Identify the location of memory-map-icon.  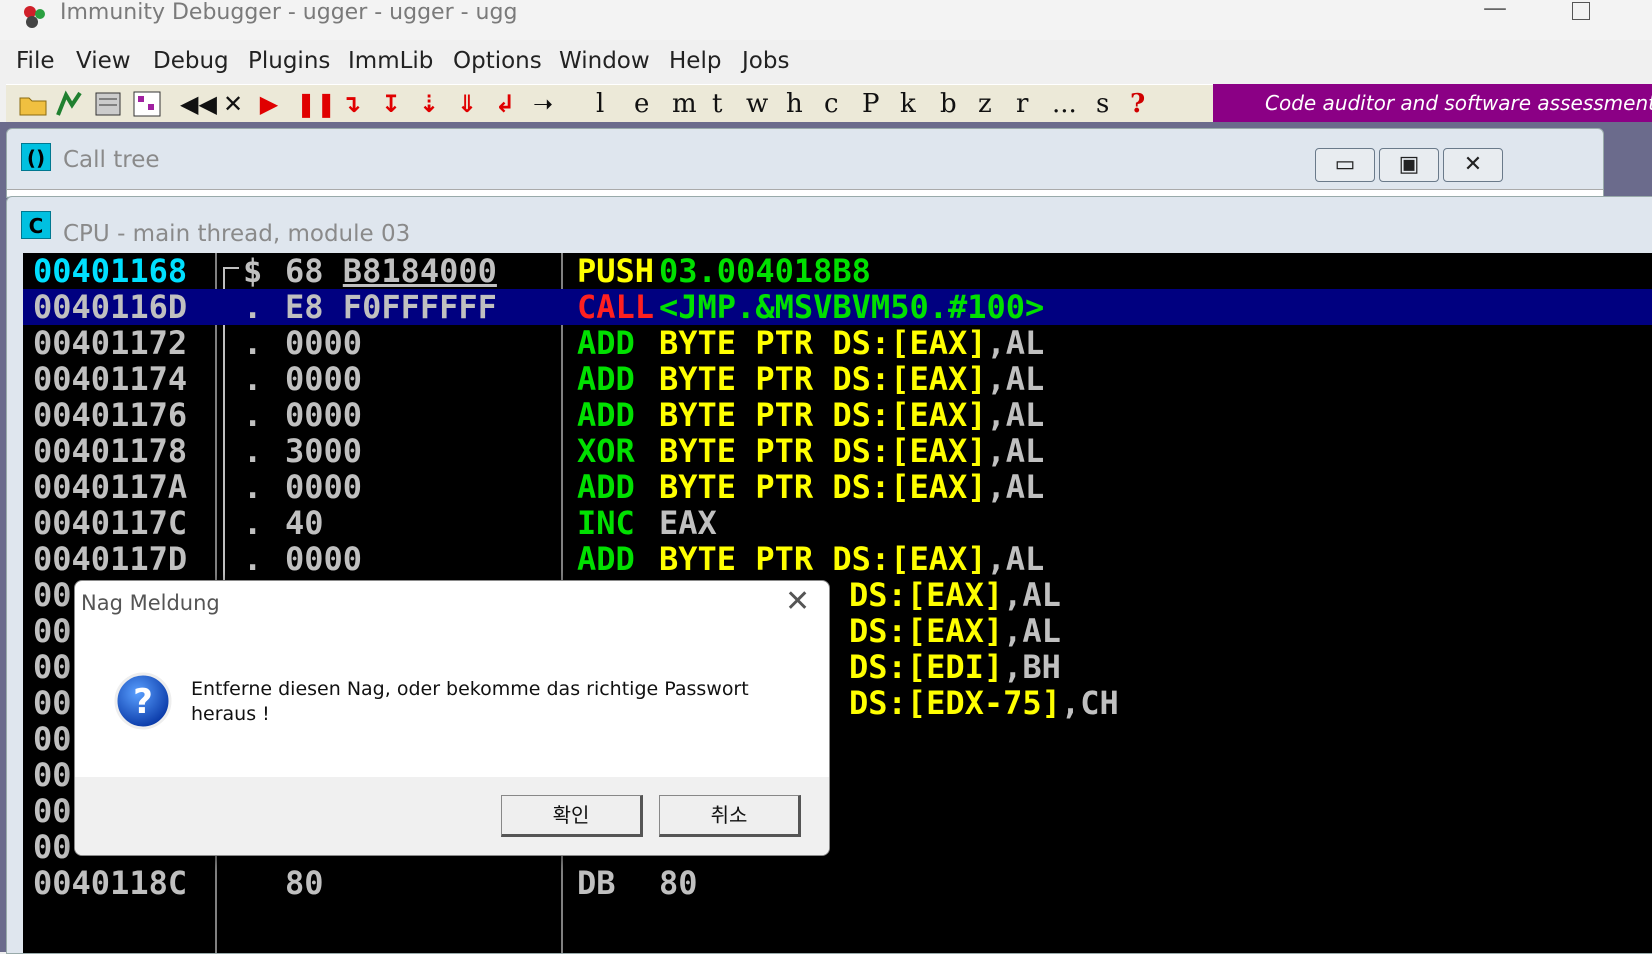
(147, 104).